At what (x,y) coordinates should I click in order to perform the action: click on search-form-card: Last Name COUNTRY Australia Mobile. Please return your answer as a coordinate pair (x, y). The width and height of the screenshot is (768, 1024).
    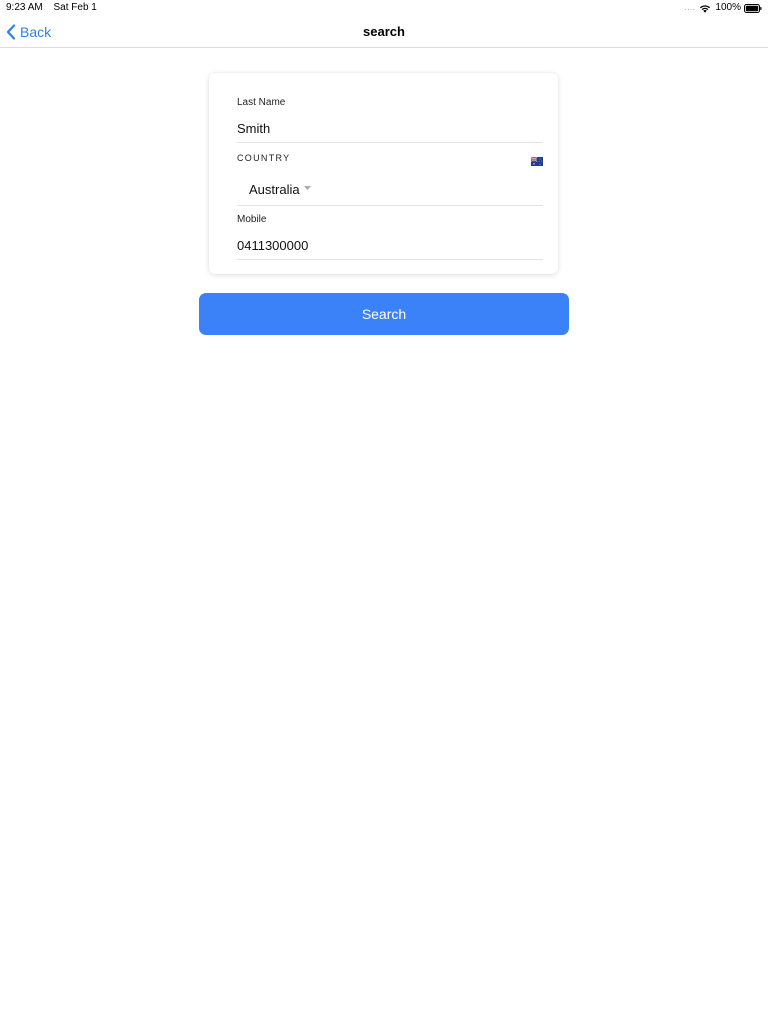
    Looking at the image, I should click on (383, 173).